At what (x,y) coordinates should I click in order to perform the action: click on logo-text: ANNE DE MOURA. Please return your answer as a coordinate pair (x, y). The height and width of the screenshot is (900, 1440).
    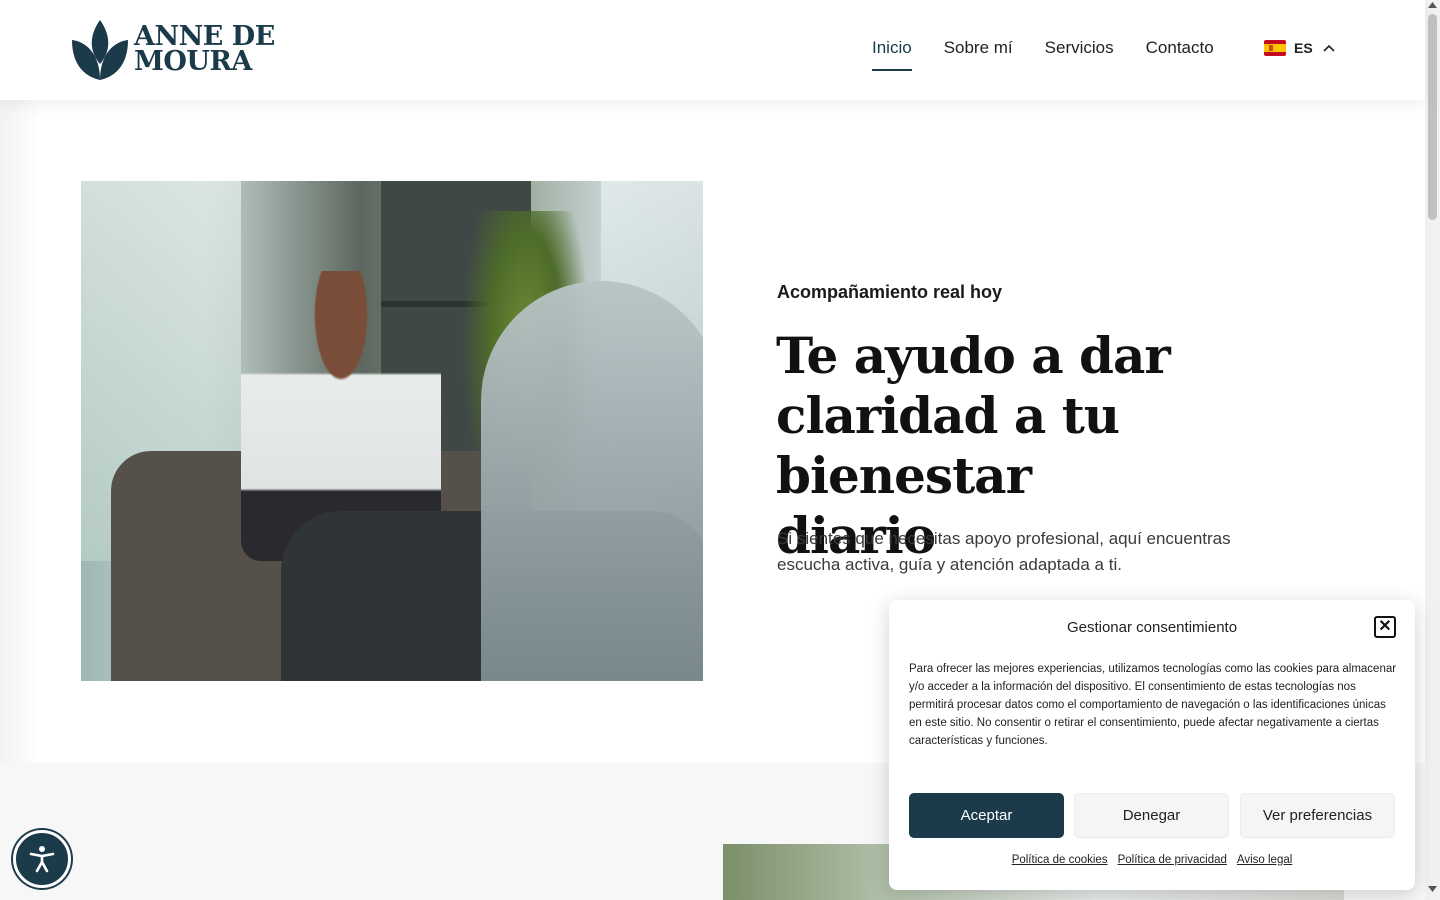
    Looking at the image, I should click on (204, 50).